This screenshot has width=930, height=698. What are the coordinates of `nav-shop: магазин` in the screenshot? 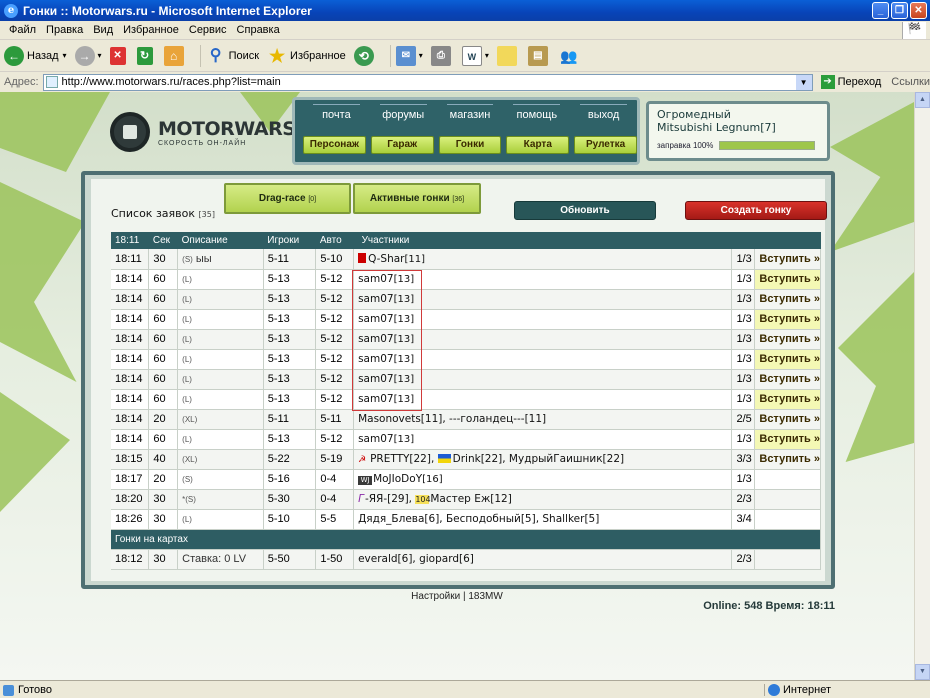 It's located at (470, 112).